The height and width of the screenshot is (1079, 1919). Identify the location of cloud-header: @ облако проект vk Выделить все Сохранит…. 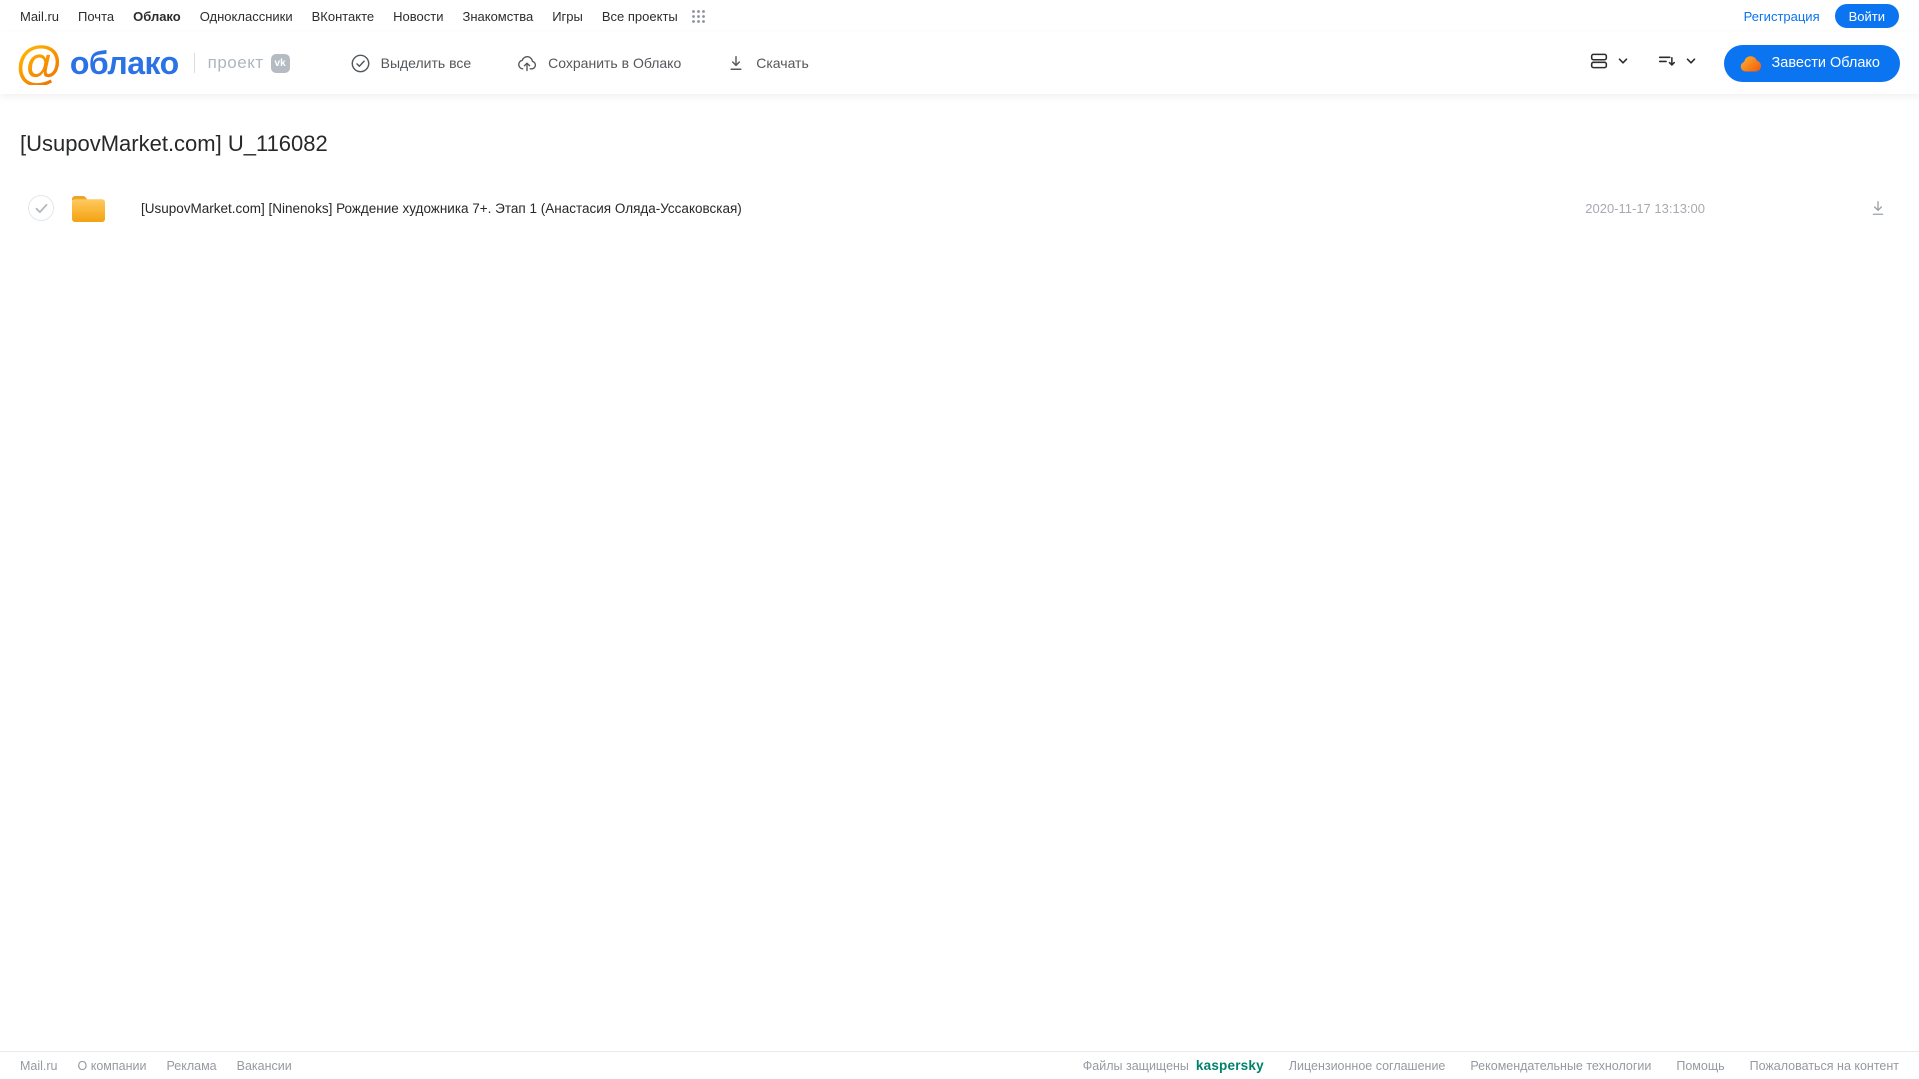
(959, 63).